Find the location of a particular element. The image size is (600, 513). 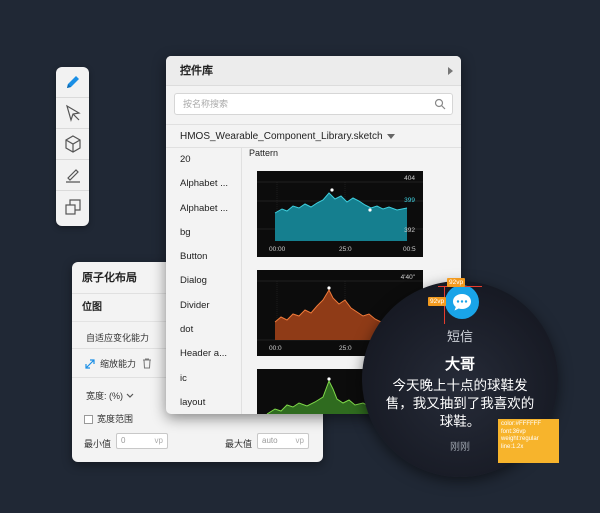

max-unit: vp is located at coordinates (299, 440).